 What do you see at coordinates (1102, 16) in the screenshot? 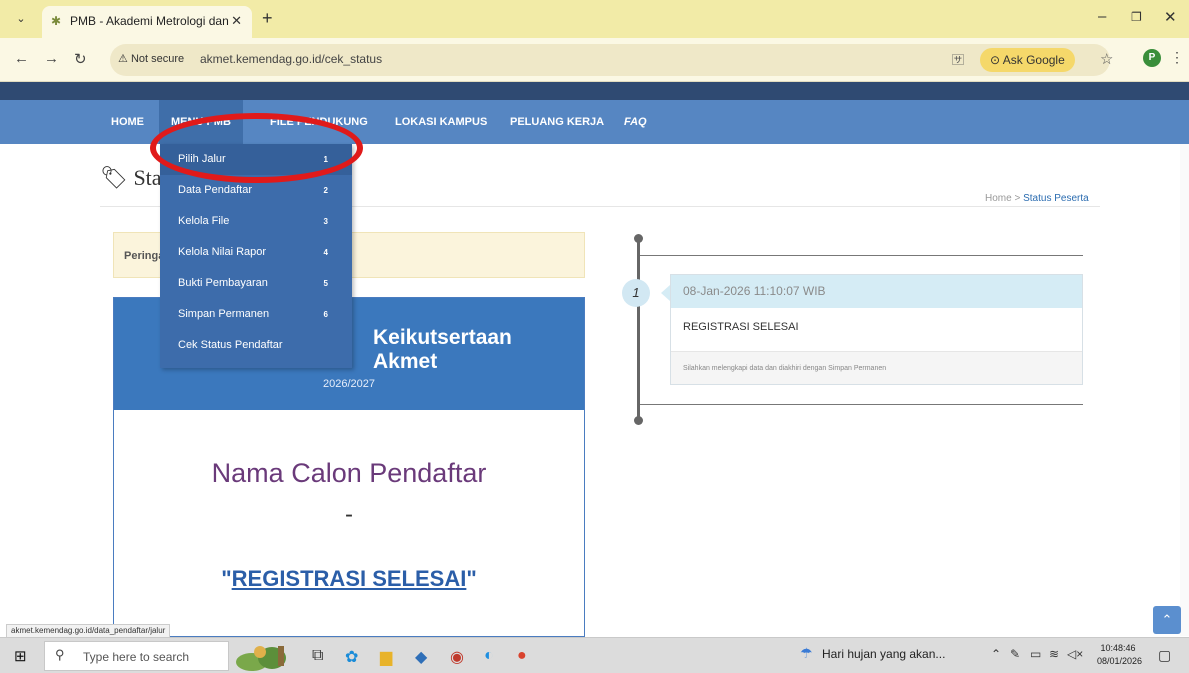
I see `minimize-icon: –` at bounding box center [1102, 16].